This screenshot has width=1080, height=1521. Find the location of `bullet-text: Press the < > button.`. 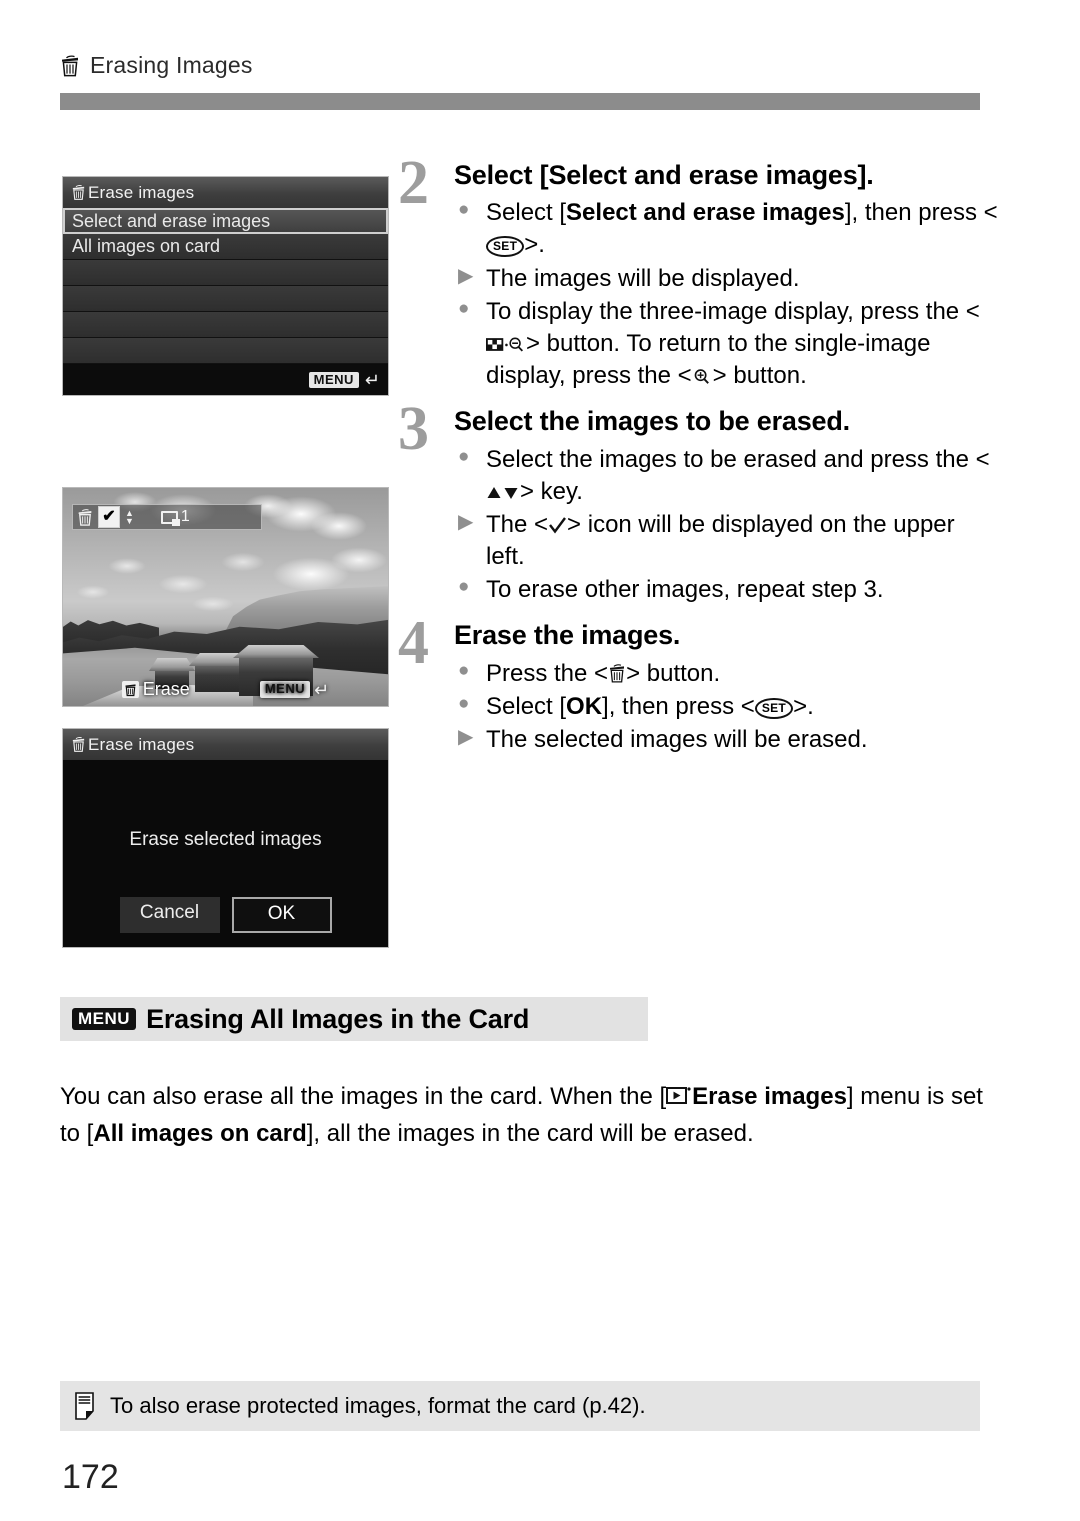

bullet-text: Press the < > button. is located at coordinates (603, 673).